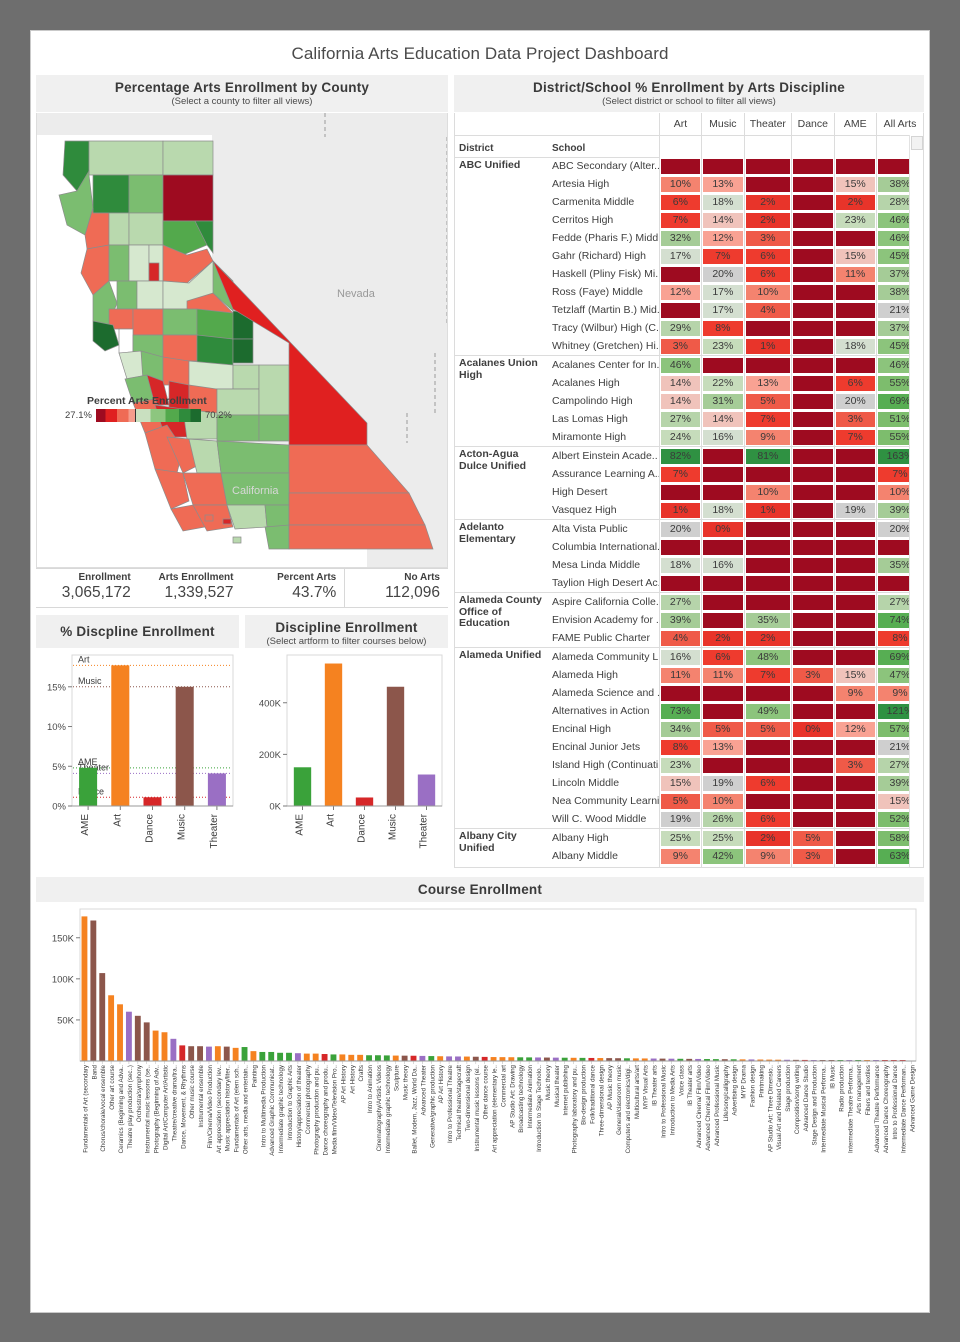 This screenshot has height=1342, width=960. What do you see at coordinates (501, 847) in the screenshot?
I see `table-district-cell: Albany City Unified` at bounding box center [501, 847].